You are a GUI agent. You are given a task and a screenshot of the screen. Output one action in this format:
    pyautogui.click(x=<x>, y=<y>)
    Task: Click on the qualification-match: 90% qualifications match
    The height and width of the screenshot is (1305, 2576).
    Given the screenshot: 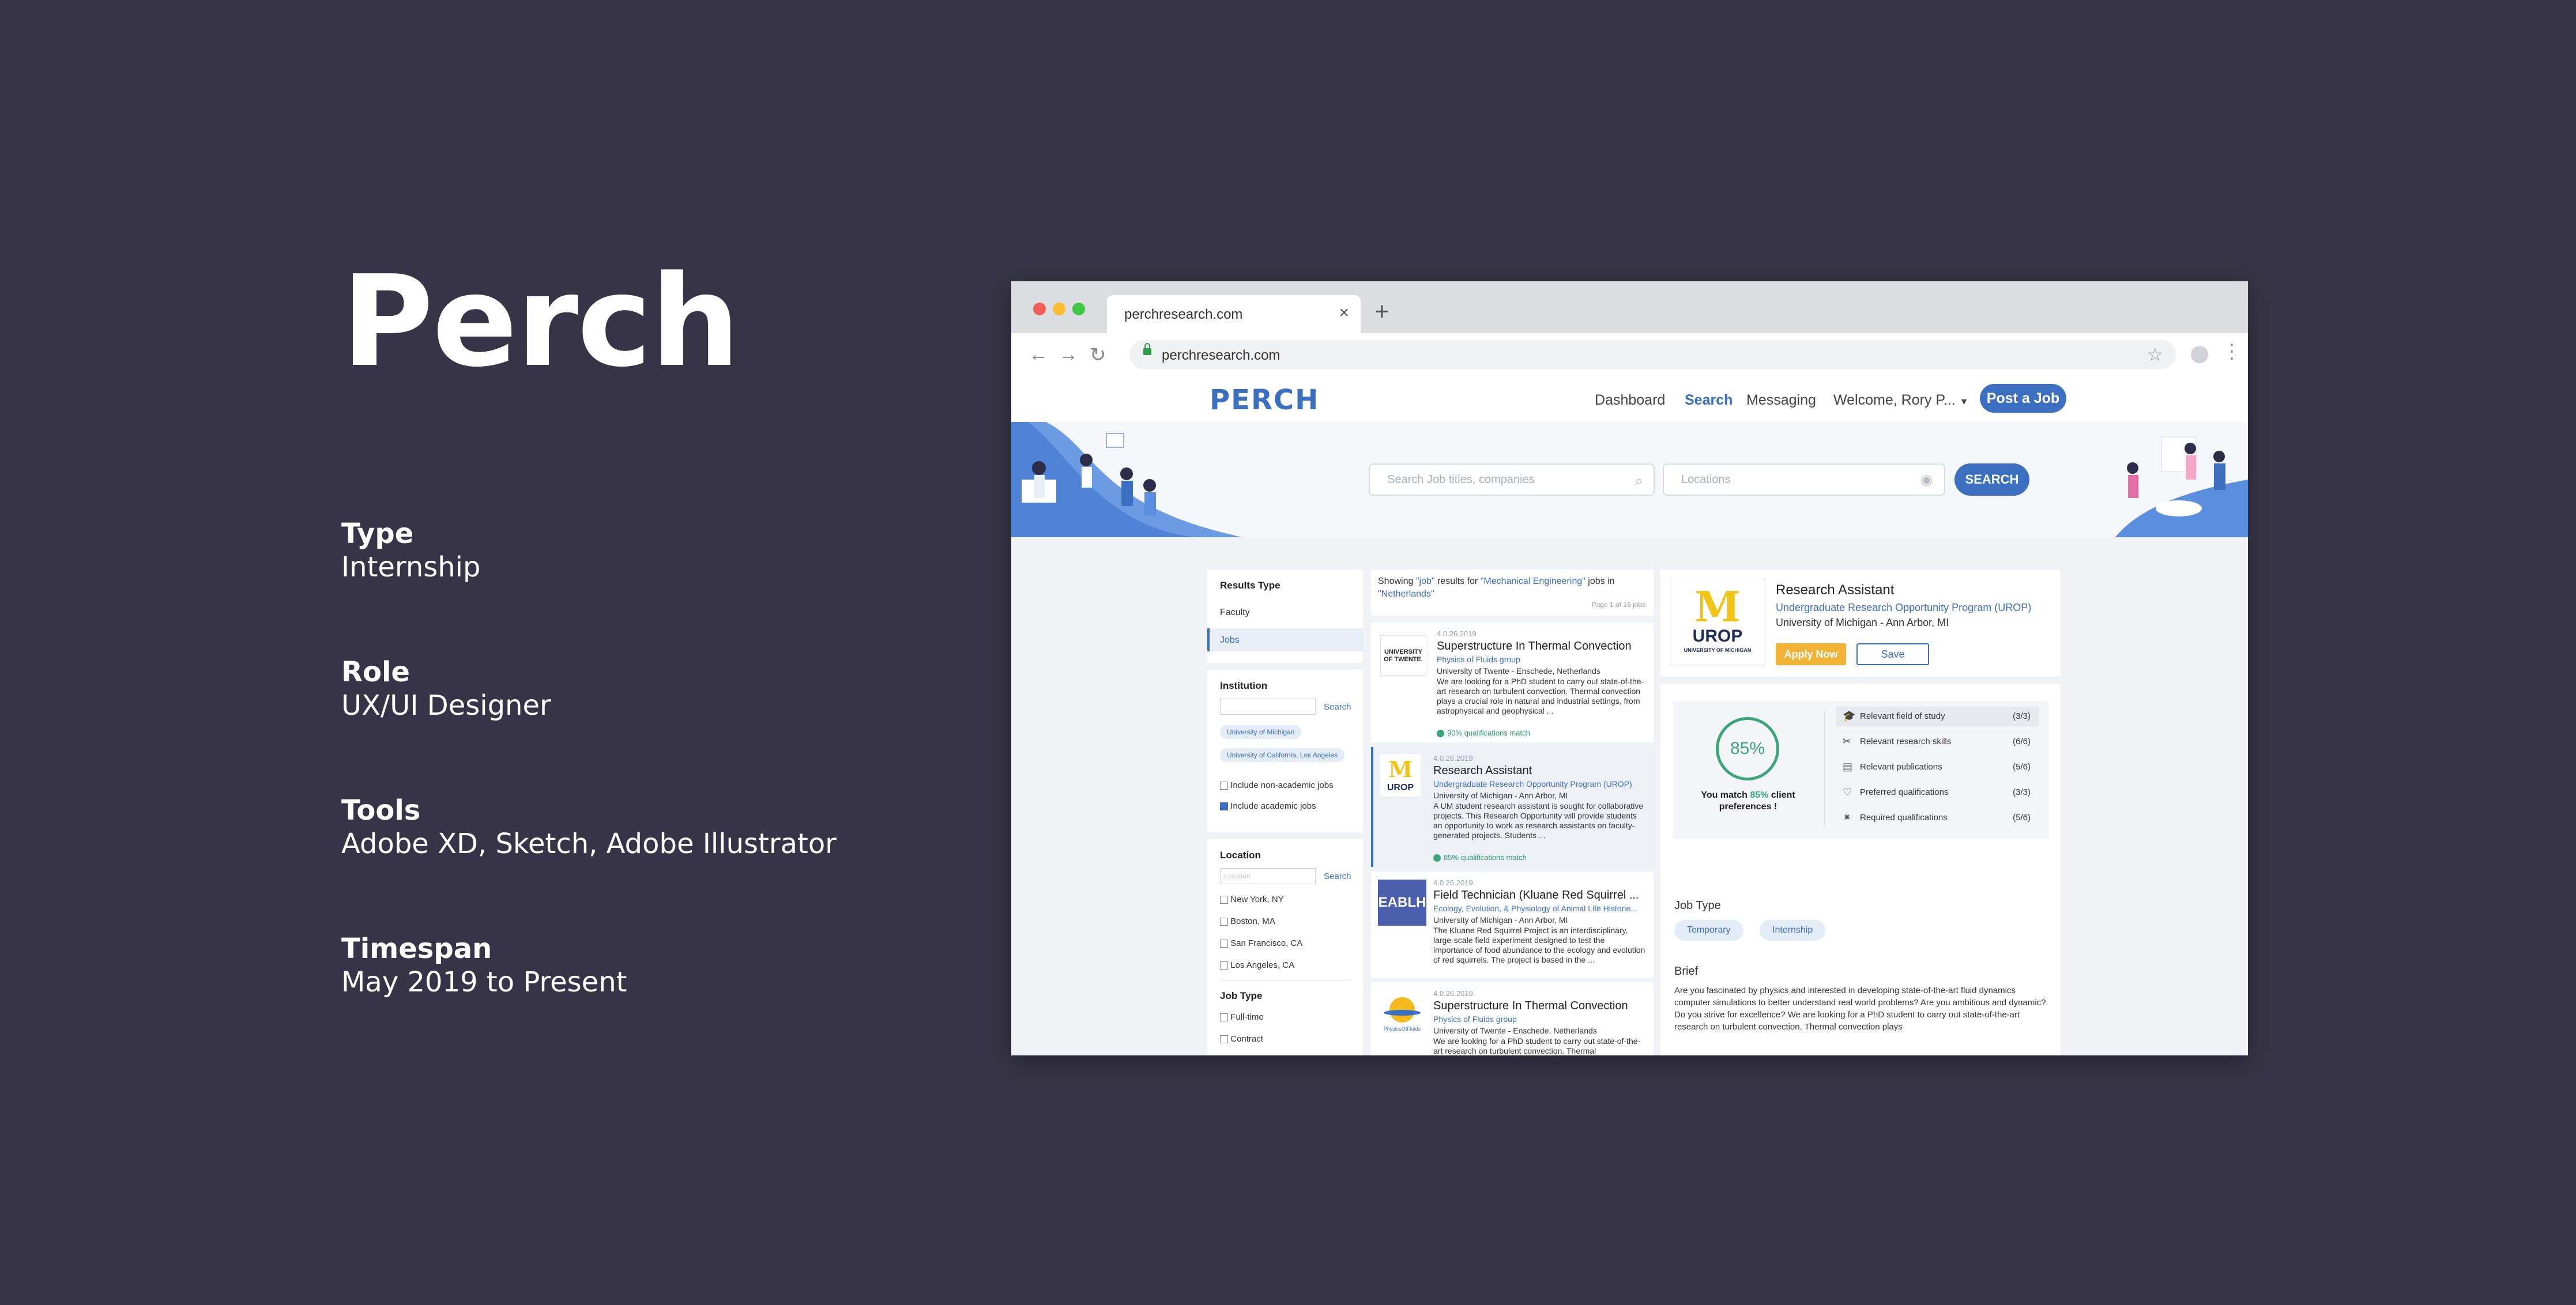 What is the action you would take?
    pyautogui.click(x=1483, y=733)
    